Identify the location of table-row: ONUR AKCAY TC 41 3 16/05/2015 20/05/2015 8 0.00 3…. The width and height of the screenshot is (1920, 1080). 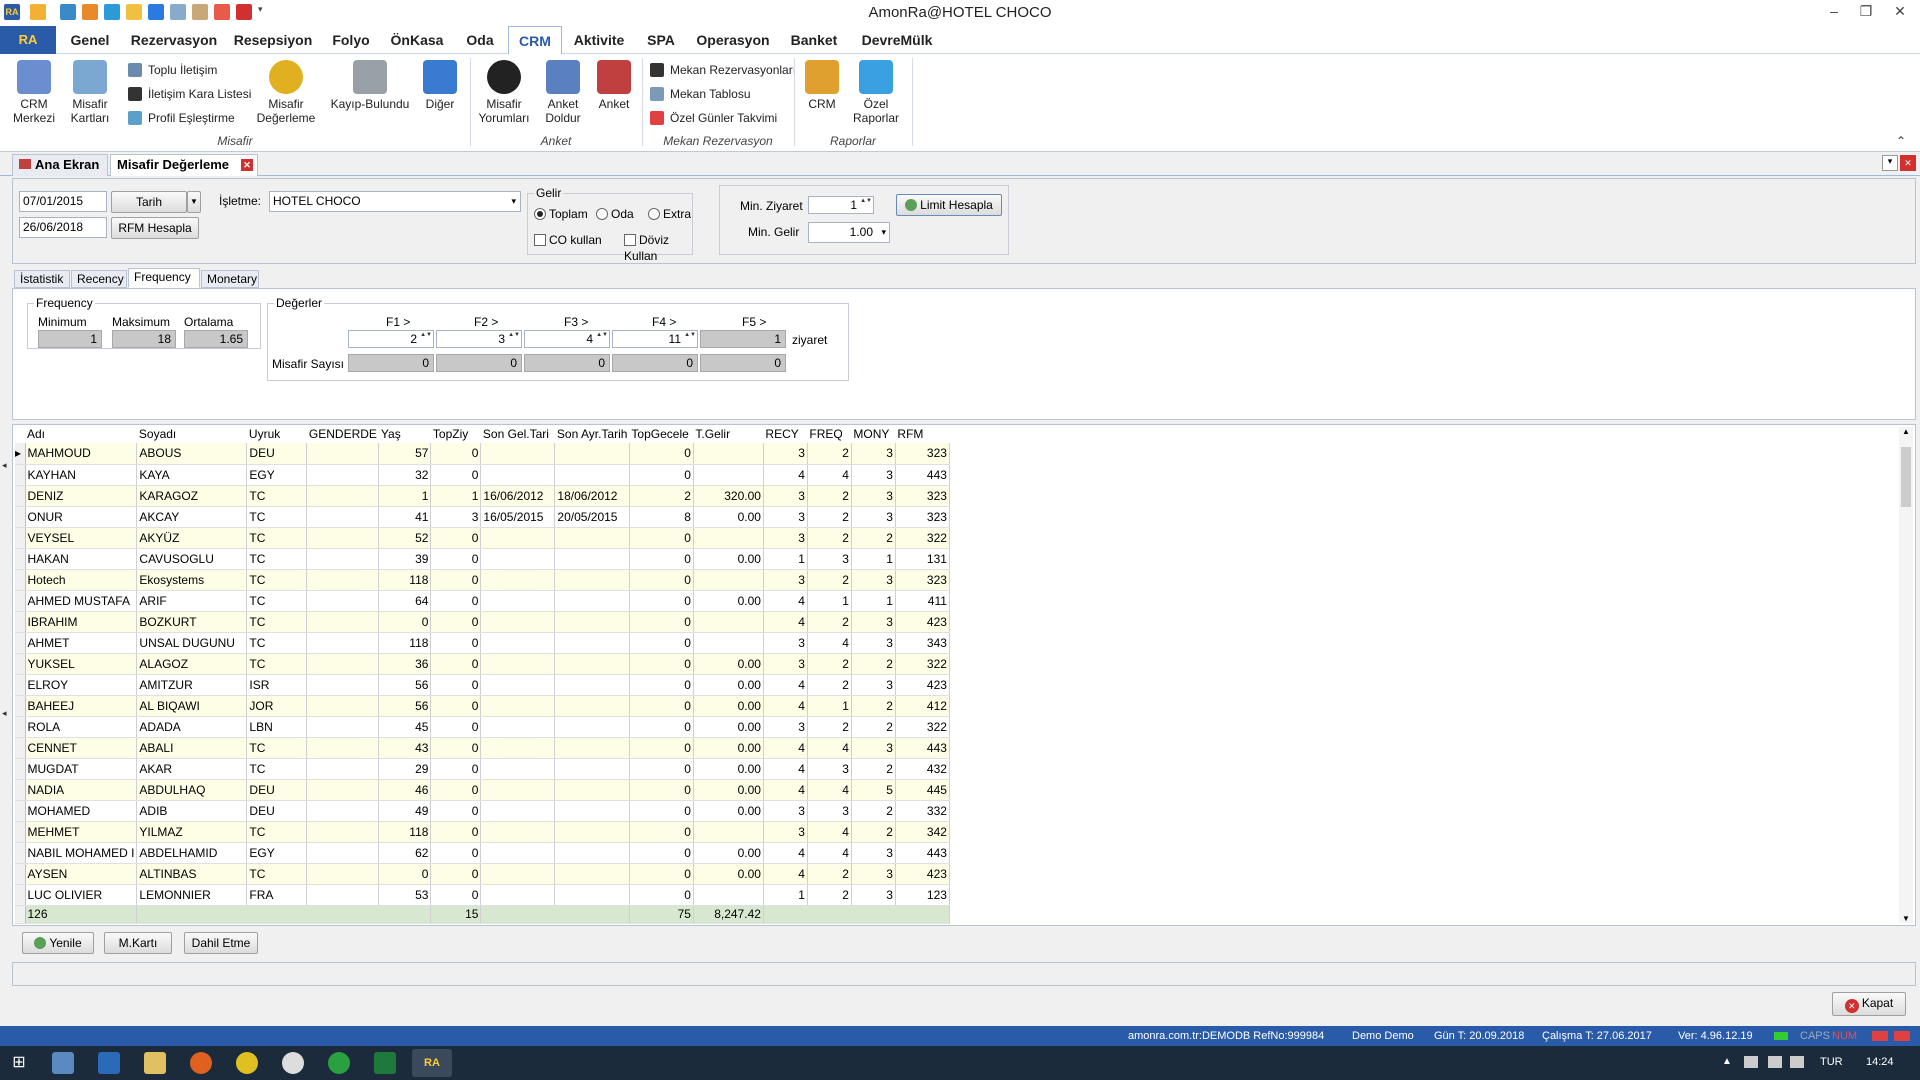
(482, 517).